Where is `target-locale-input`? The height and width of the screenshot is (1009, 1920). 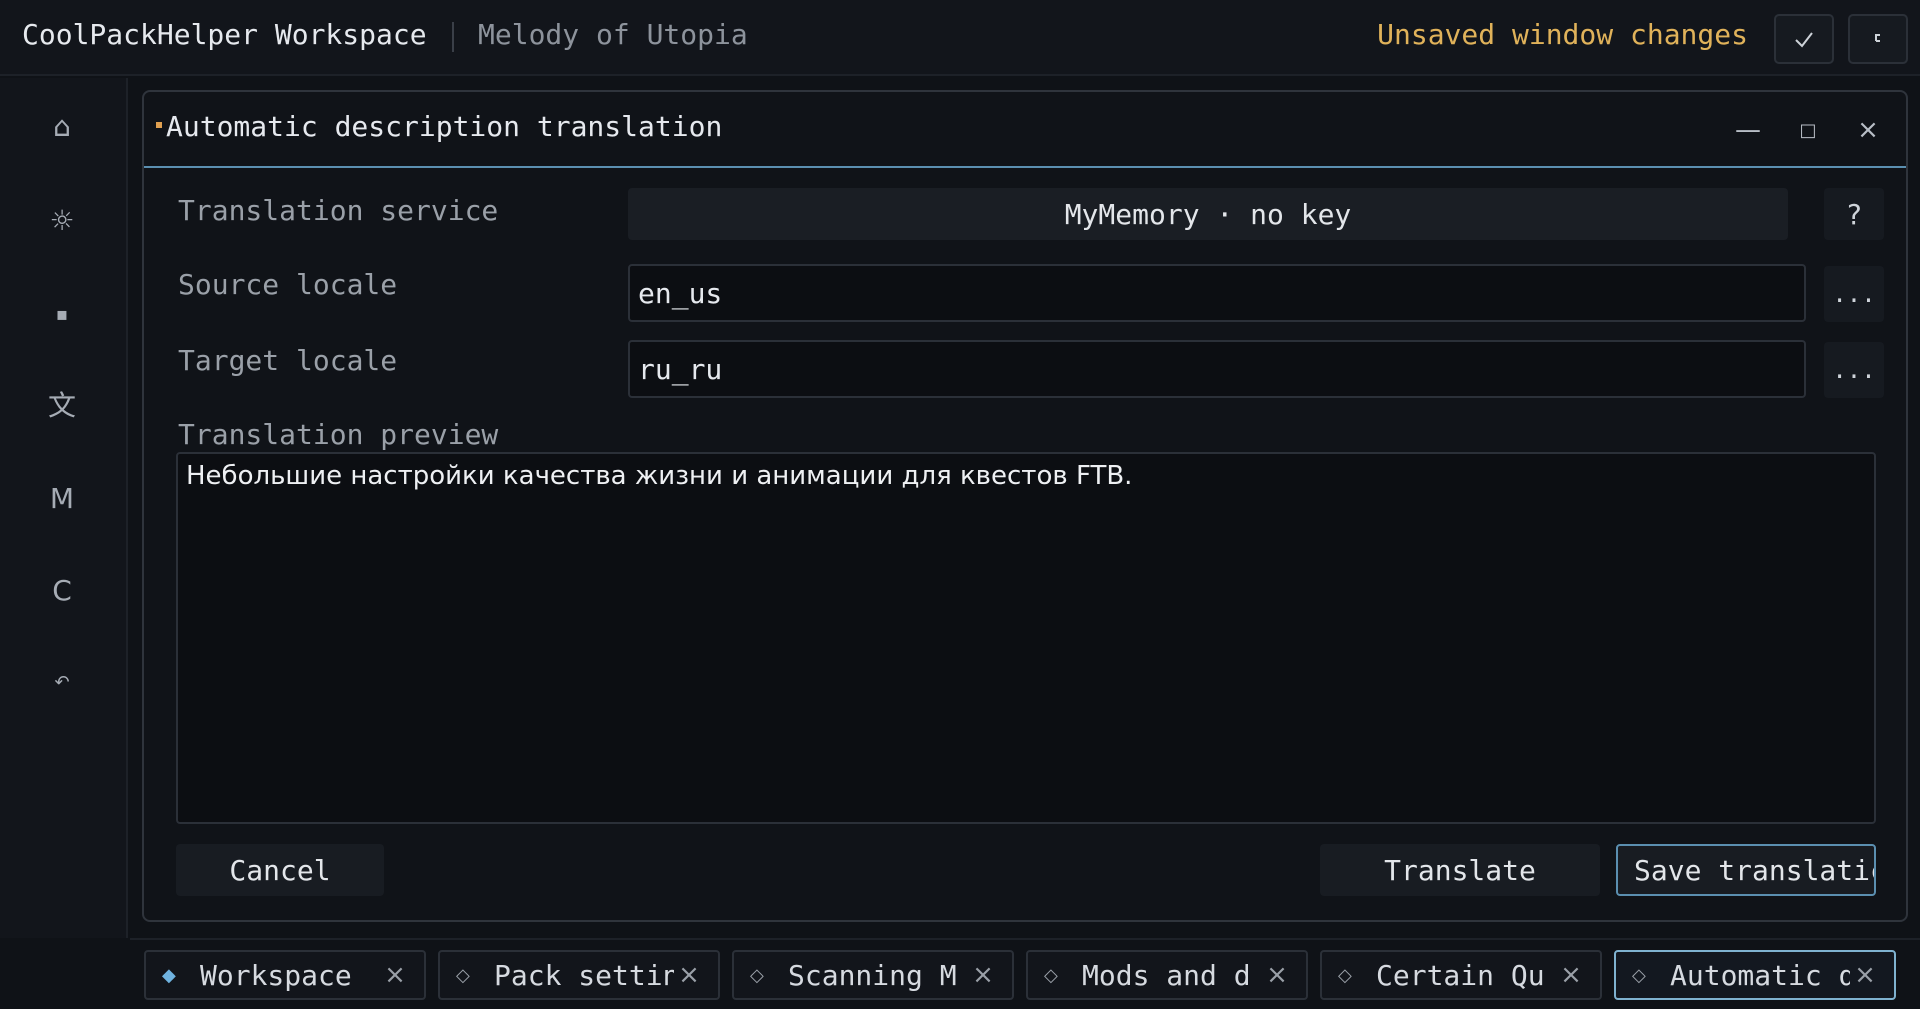 target-locale-input is located at coordinates (1217, 369).